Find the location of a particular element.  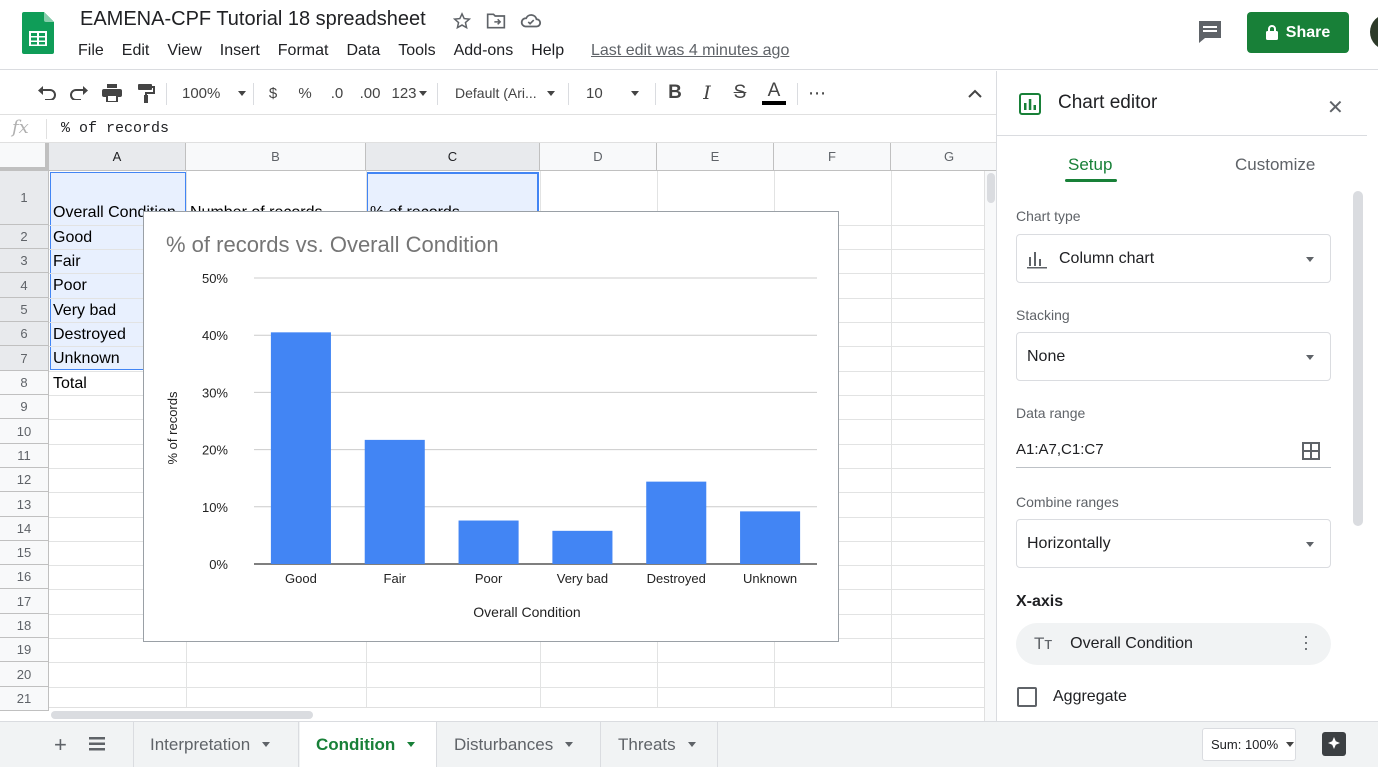

undo-icon is located at coordinates (47, 93).